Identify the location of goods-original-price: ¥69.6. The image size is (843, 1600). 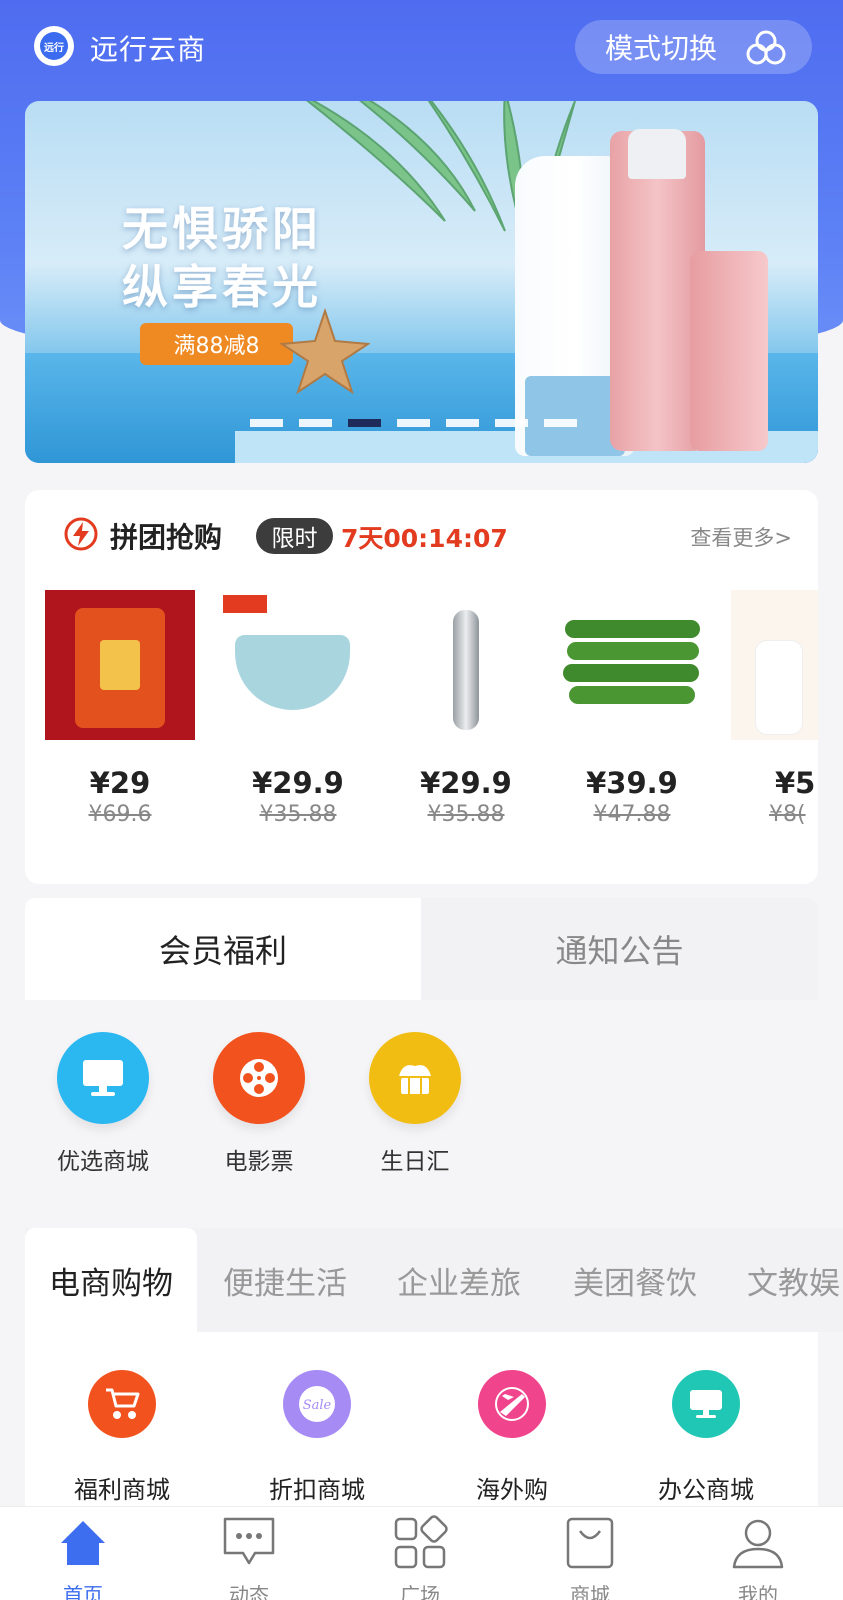
(120, 814).